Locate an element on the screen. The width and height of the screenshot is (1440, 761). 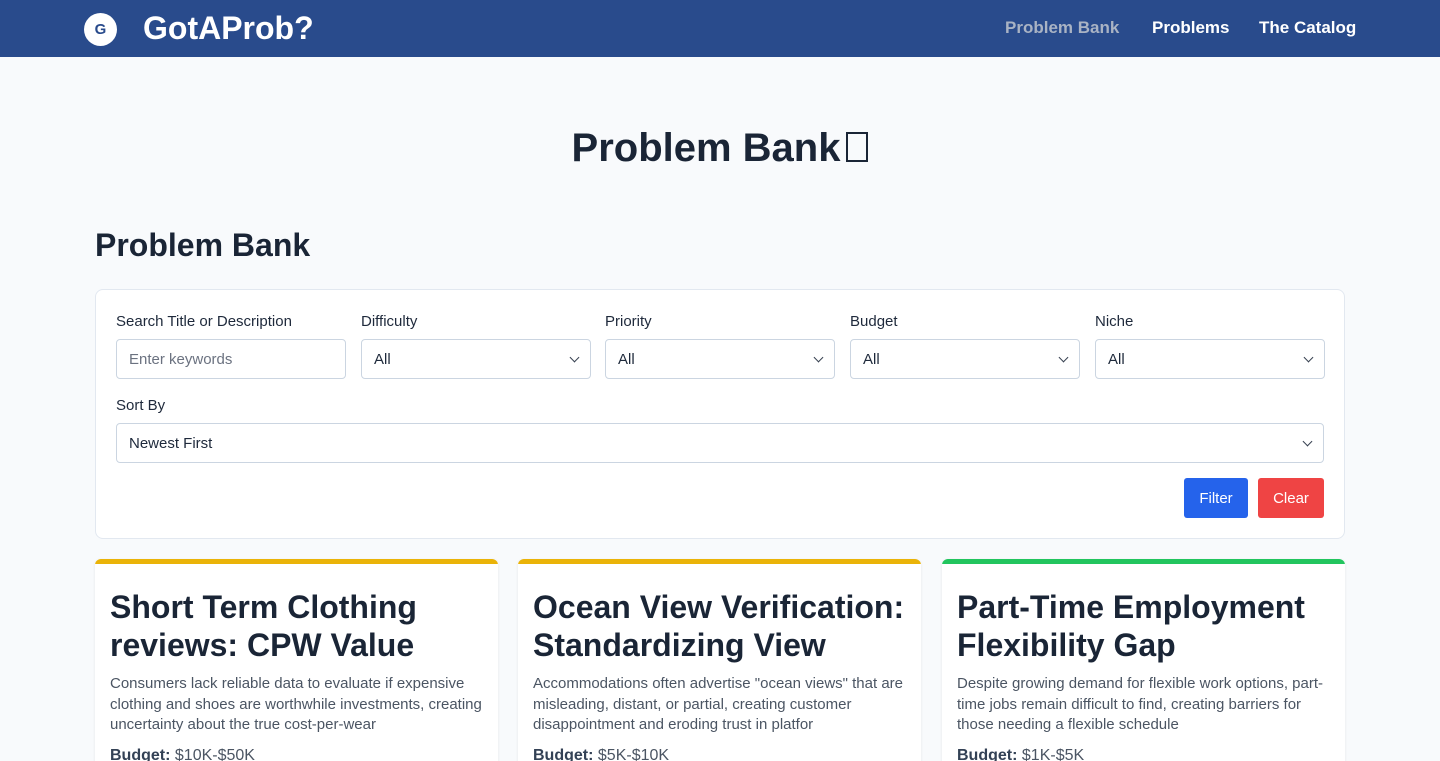
niche-select: All is located at coordinates (1210, 359).